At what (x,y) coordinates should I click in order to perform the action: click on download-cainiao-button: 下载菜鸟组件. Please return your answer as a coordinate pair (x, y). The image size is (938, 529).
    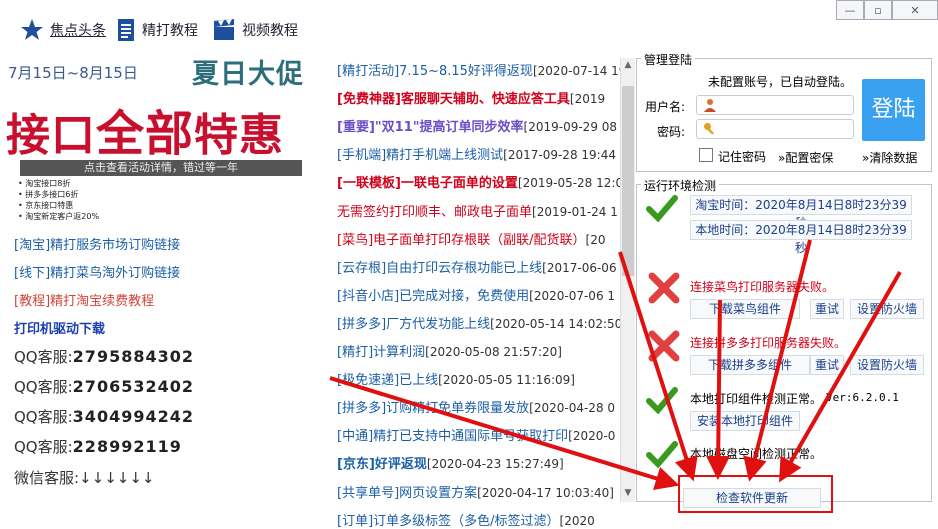
    Looking at the image, I should click on (745, 309).